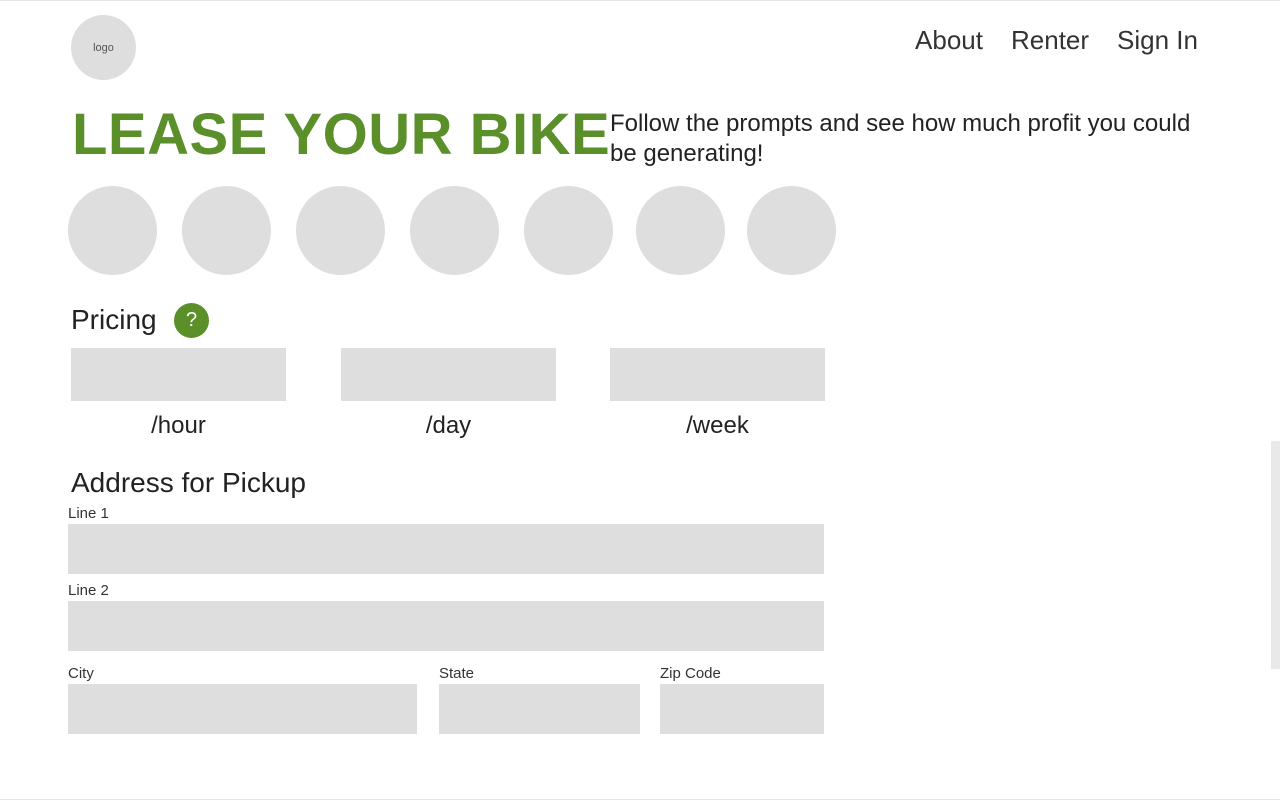  I want to click on price-day-input, so click(448, 374).